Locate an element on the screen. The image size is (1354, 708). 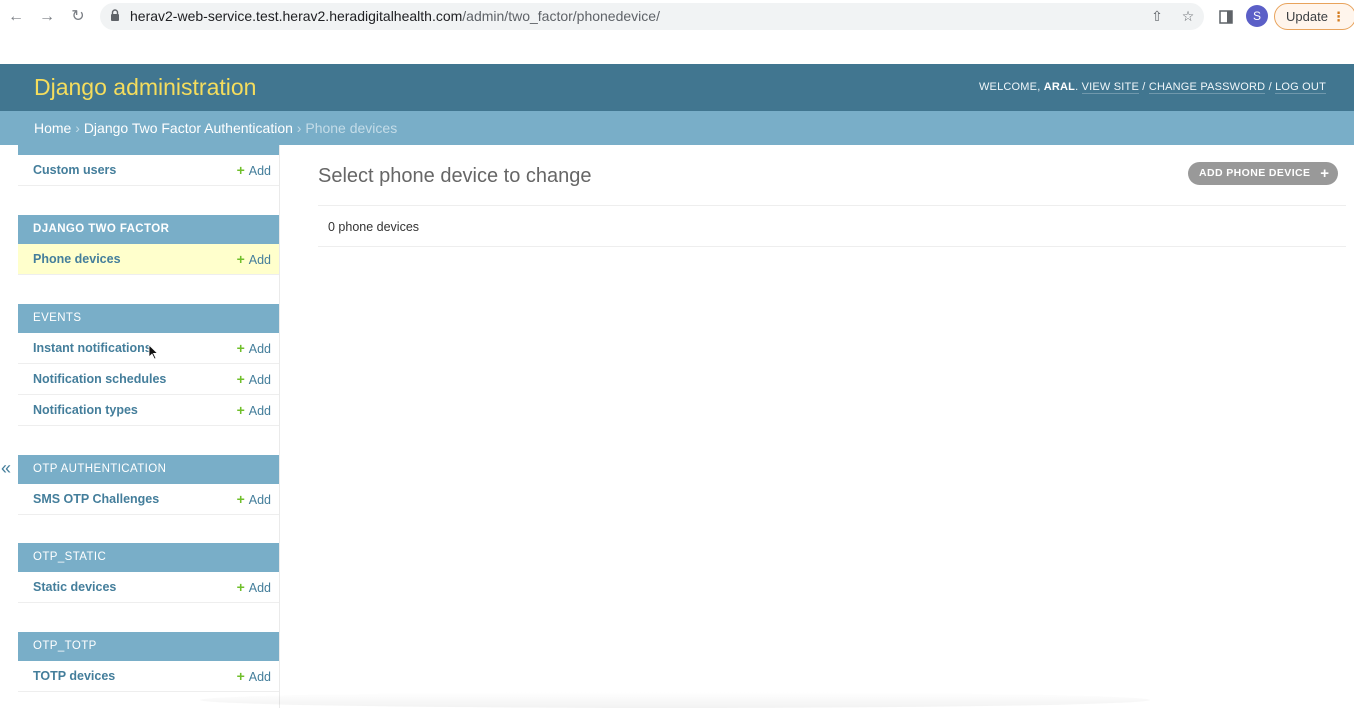
profile-avatar: S is located at coordinates (1257, 16).